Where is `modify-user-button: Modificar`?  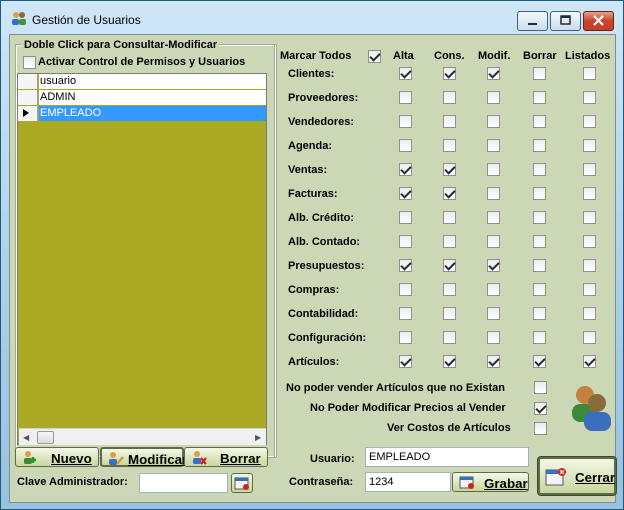 modify-user-button: Modificar is located at coordinates (143, 457).